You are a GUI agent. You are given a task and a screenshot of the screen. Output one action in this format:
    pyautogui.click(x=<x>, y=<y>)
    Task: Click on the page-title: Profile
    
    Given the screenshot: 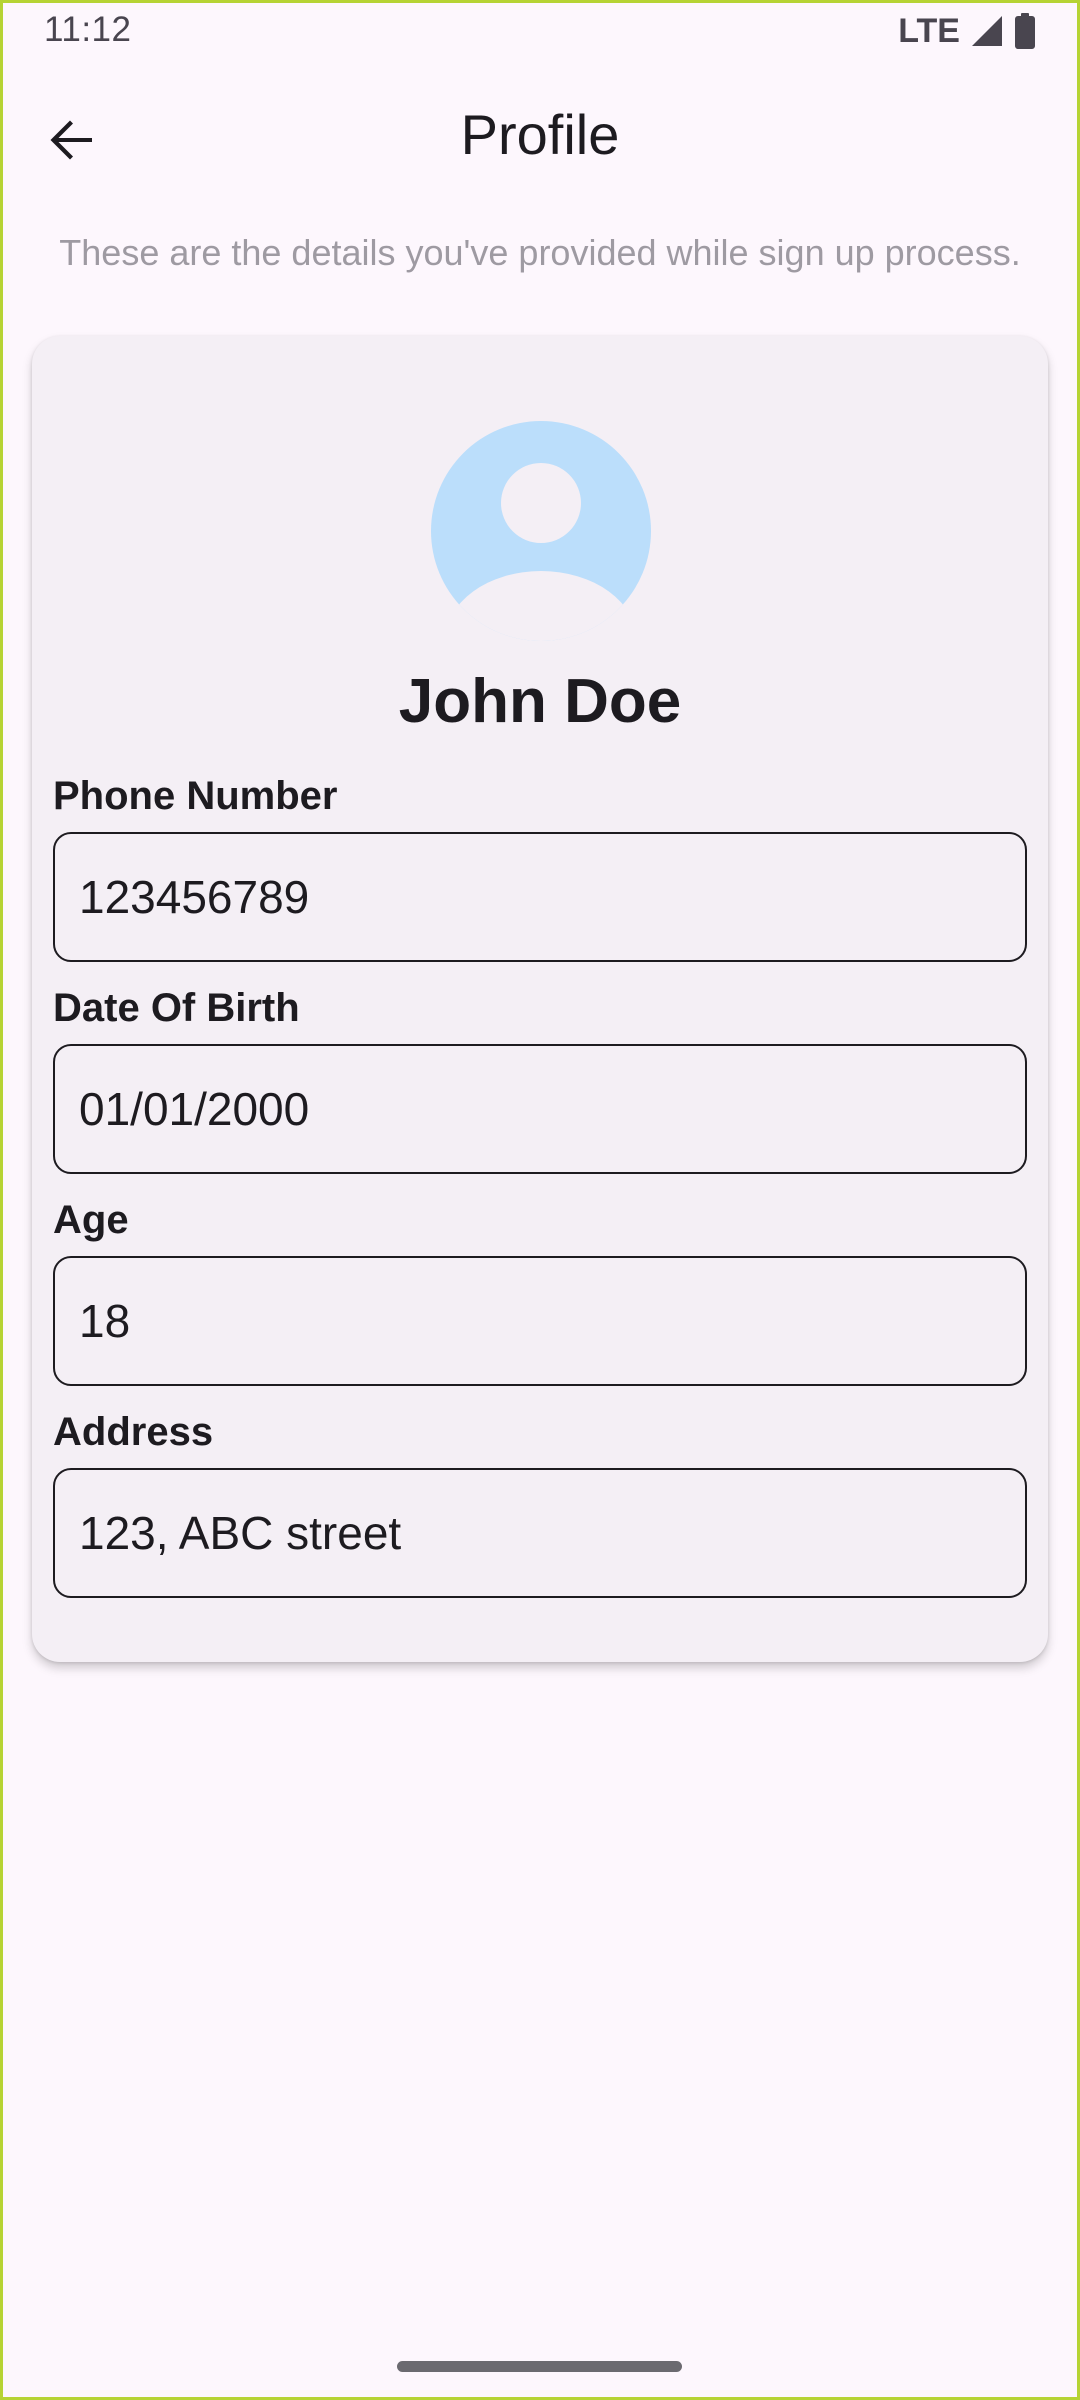 What is the action you would take?
    pyautogui.click(x=540, y=134)
    